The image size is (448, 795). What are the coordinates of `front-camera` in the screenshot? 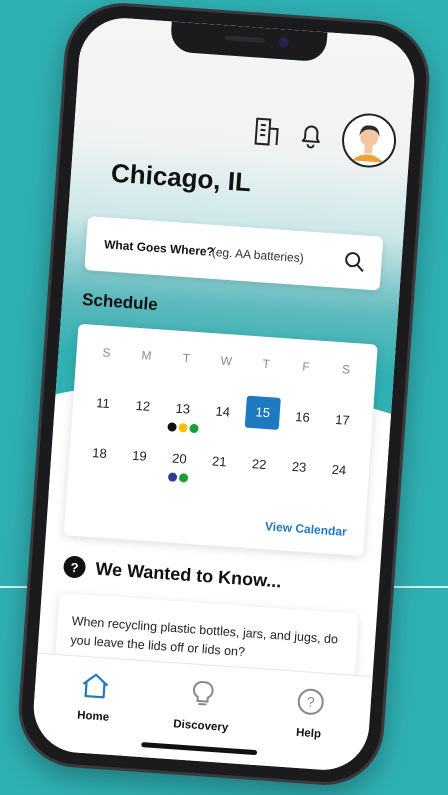 It's located at (284, 42).